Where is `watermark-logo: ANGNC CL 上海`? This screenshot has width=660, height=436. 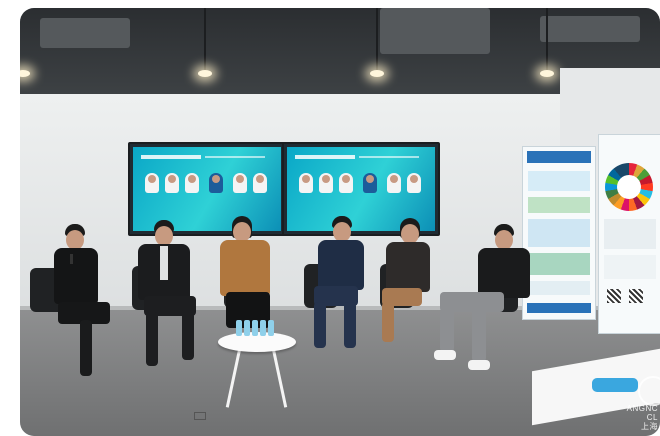
watermark-logo: ANGNC CL 上海 is located at coordinates (643, 406).